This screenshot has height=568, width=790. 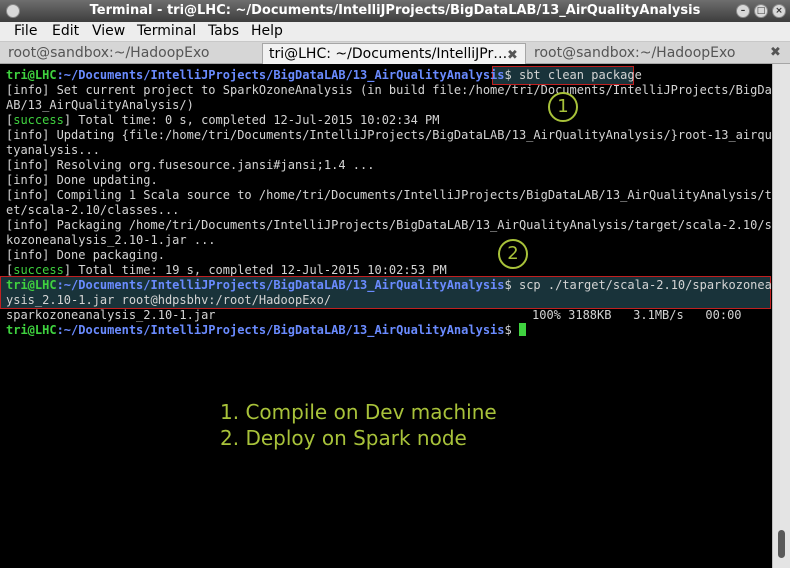 I want to click on scrollbar-thumb, so click(x=781, y=544).